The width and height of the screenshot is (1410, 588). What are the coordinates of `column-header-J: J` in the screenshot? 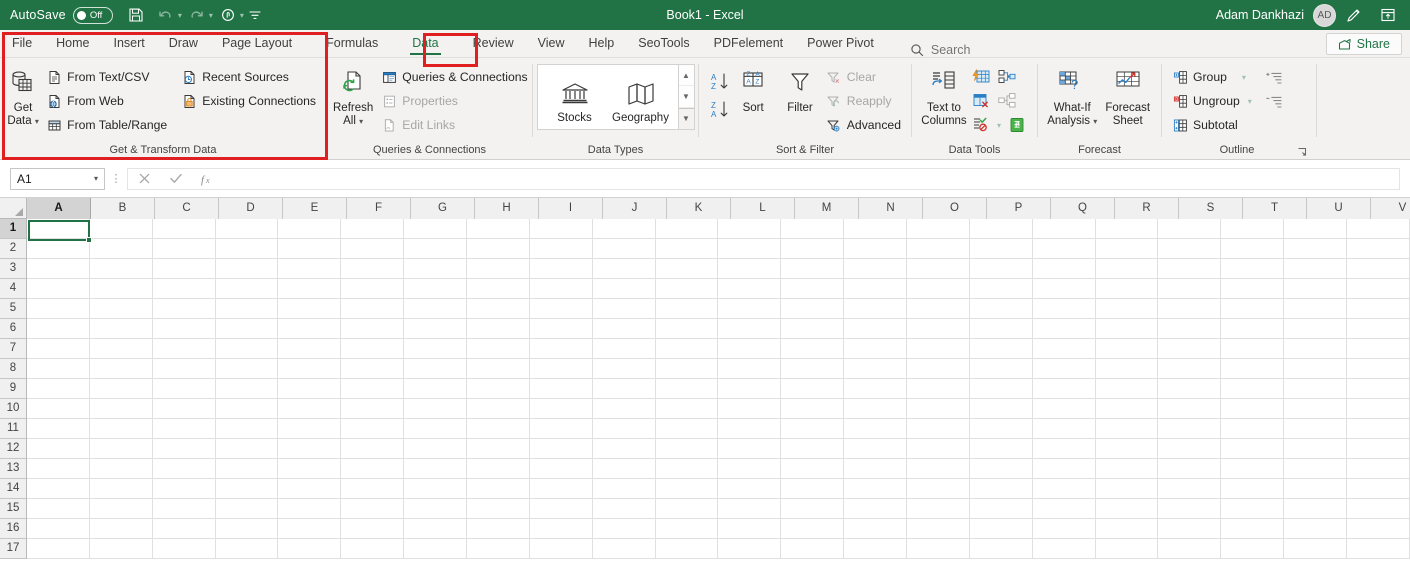 It's located at (635, 208).